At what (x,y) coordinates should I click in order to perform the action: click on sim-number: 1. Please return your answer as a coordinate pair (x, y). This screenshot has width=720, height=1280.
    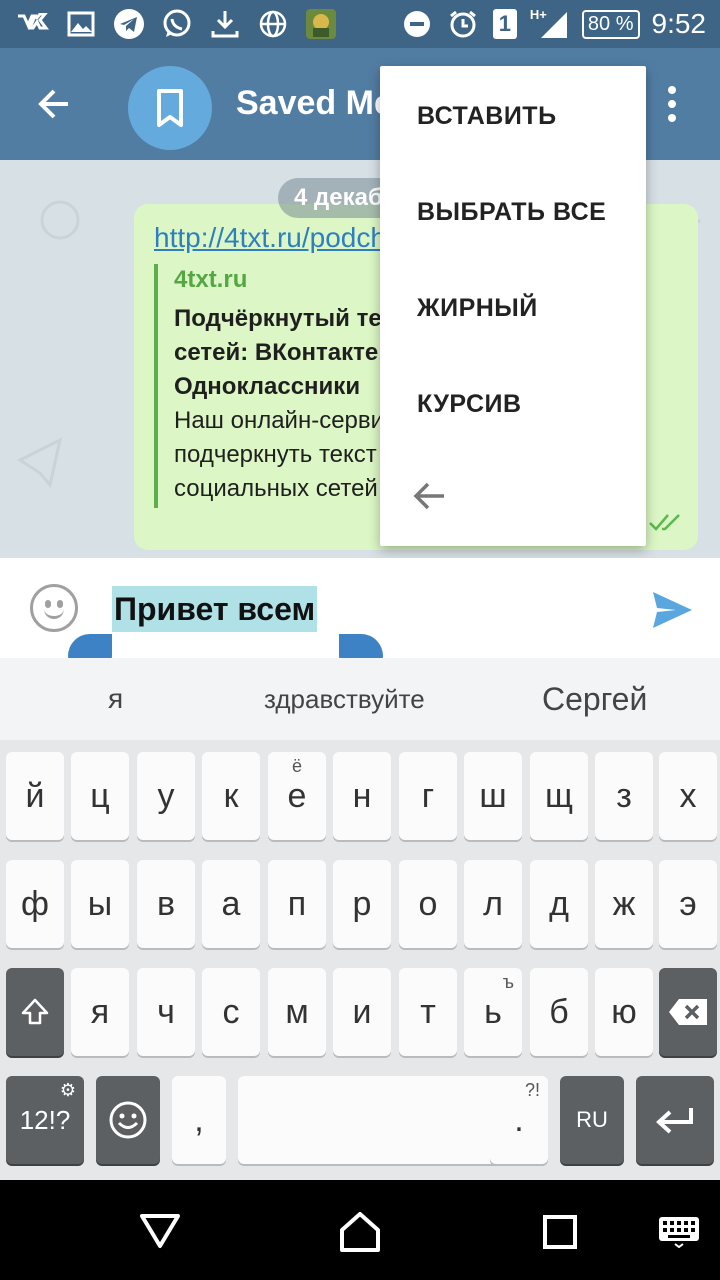
    Looking at the image, I should click on (504, 24).